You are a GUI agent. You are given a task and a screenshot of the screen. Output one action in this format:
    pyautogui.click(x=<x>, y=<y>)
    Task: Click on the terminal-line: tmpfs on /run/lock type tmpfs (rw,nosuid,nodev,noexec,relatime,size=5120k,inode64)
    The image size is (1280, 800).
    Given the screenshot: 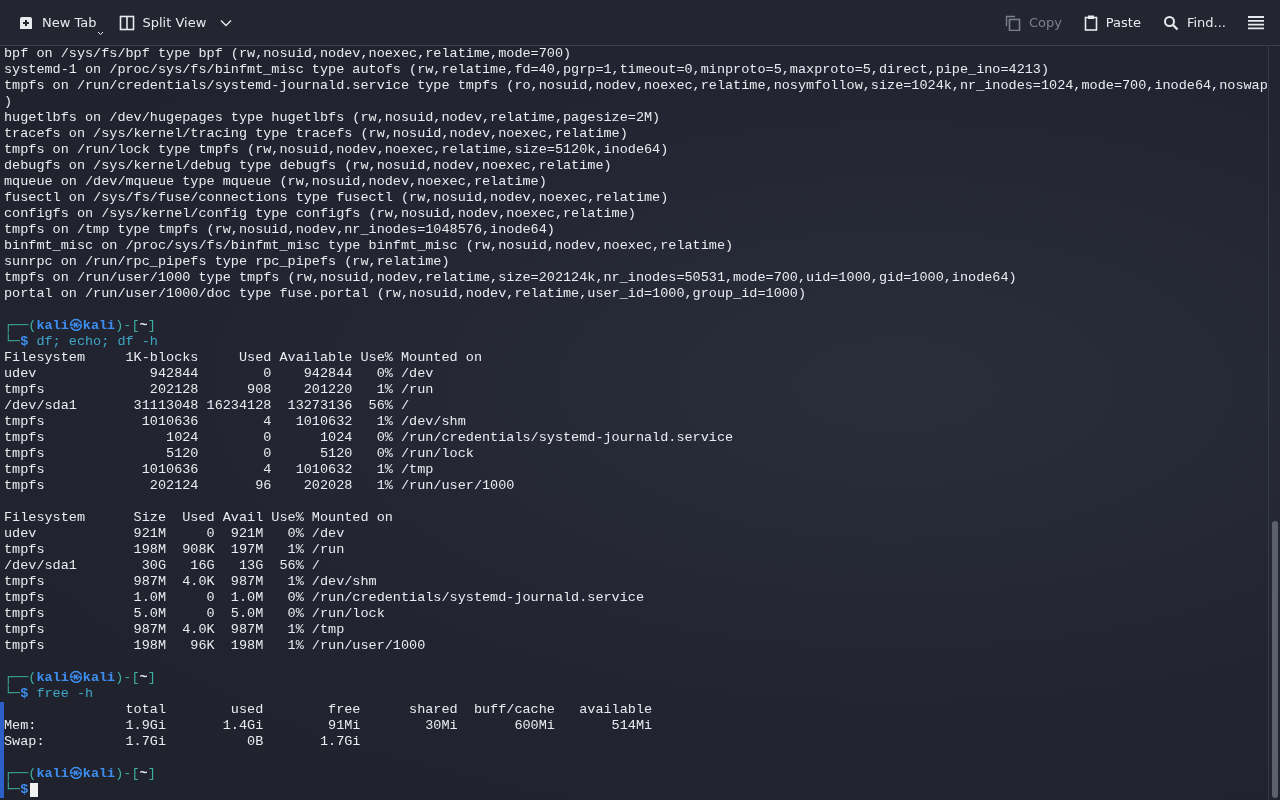 What is the action you would take?
    pyautogui.click(x=336, y=150)
    